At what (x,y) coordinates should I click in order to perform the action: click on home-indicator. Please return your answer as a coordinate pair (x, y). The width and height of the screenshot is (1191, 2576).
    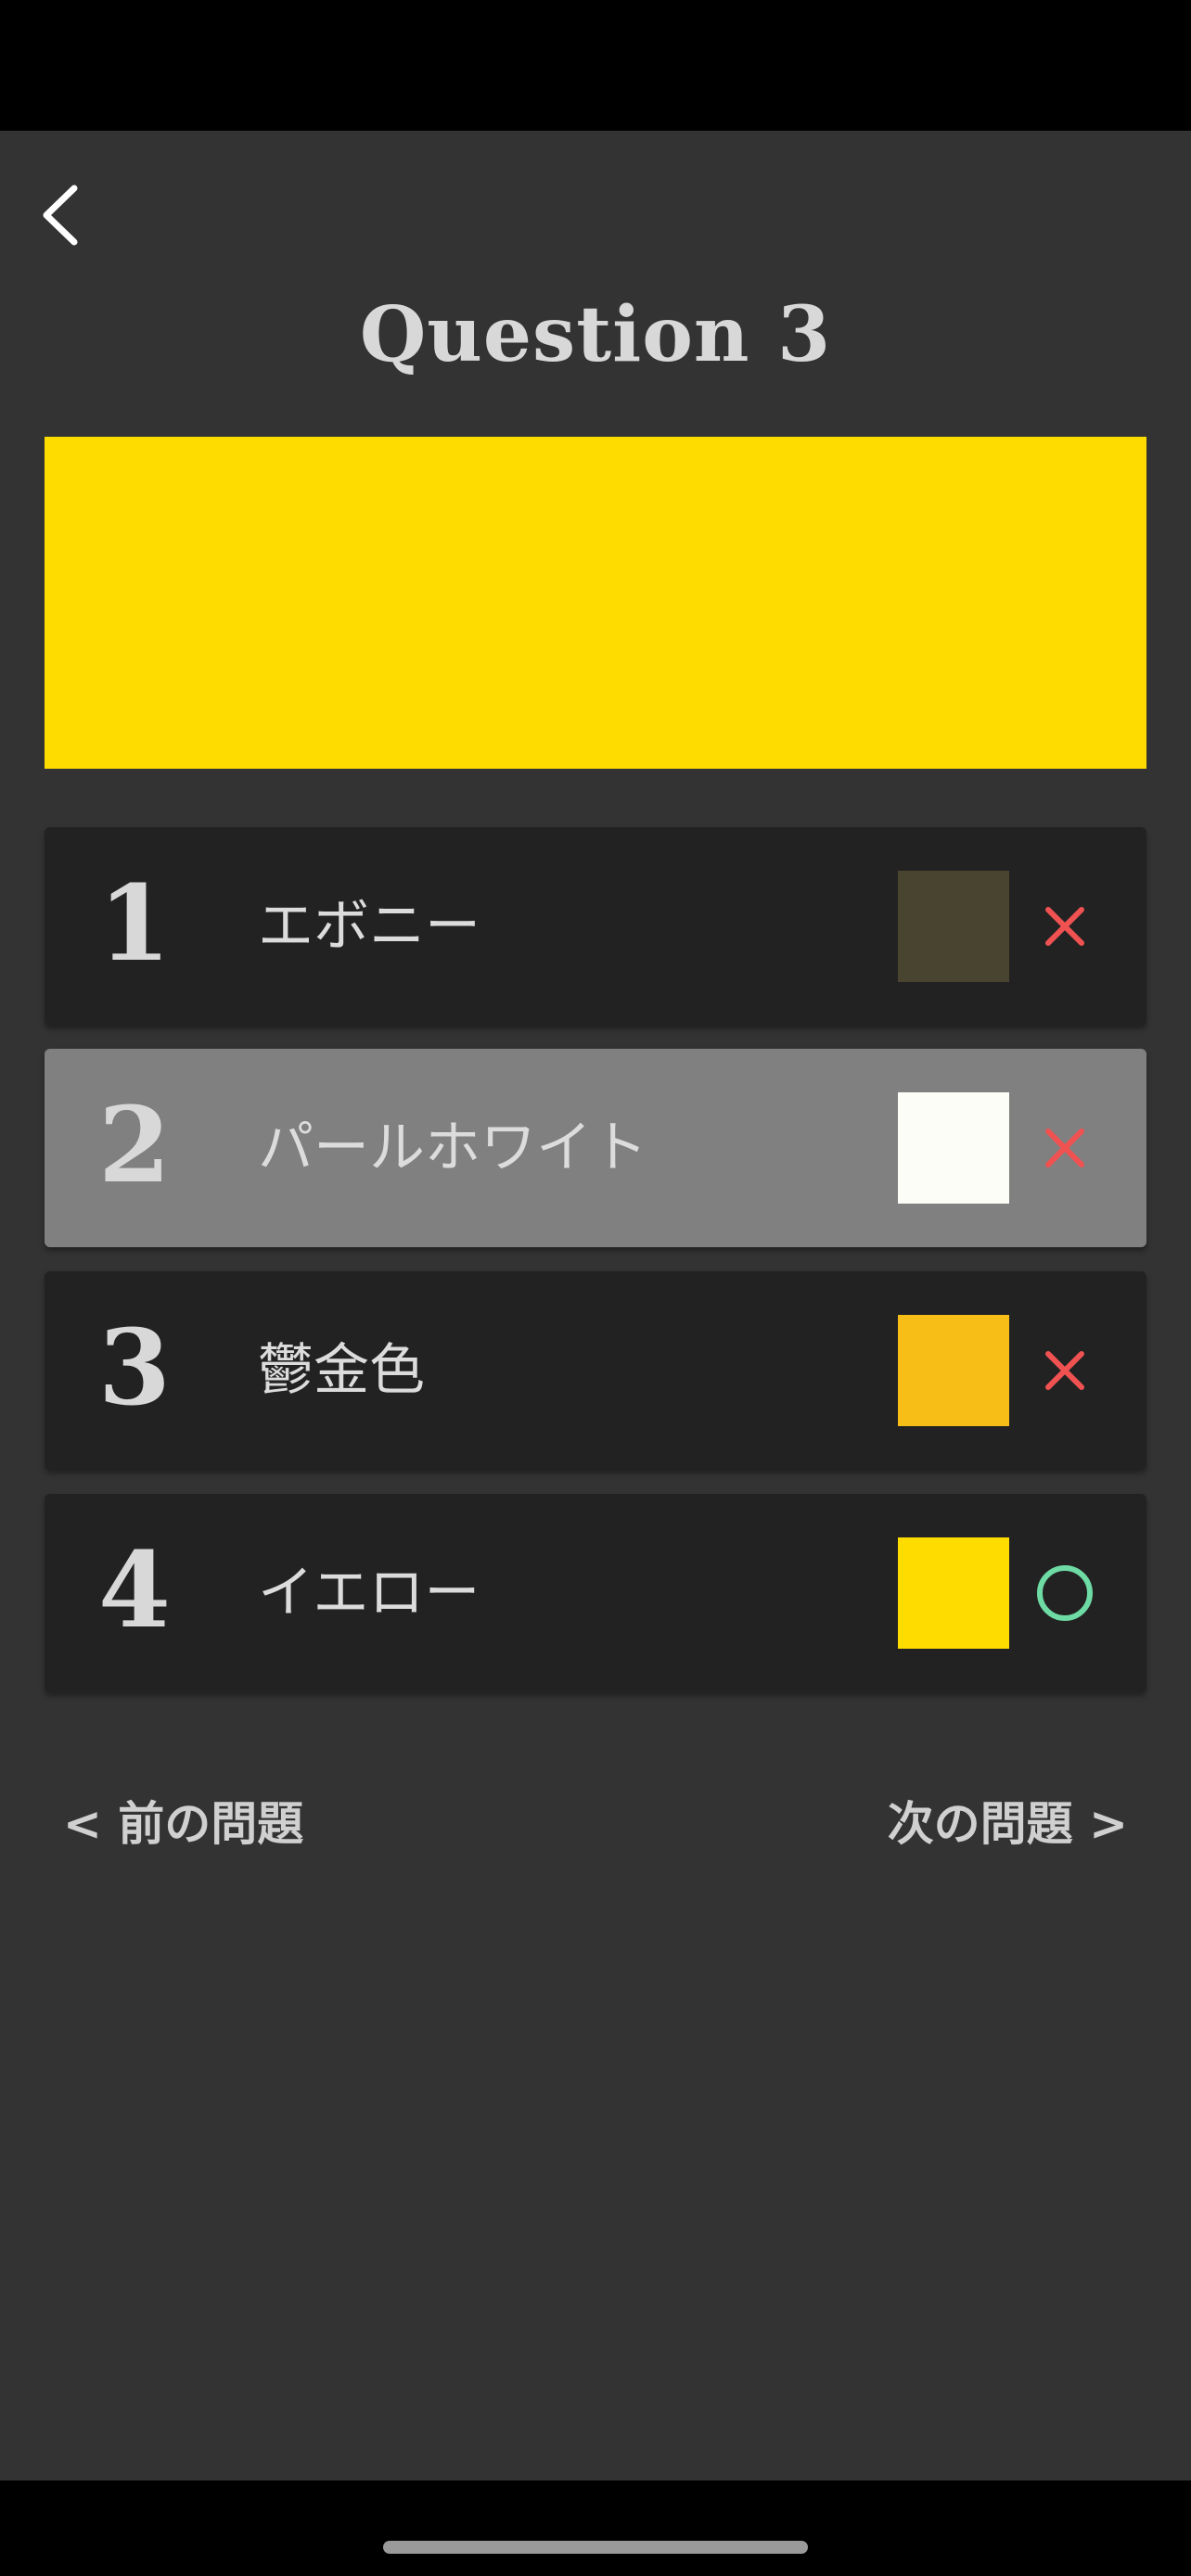
    Looking at the image, I should click on (595, 2547).